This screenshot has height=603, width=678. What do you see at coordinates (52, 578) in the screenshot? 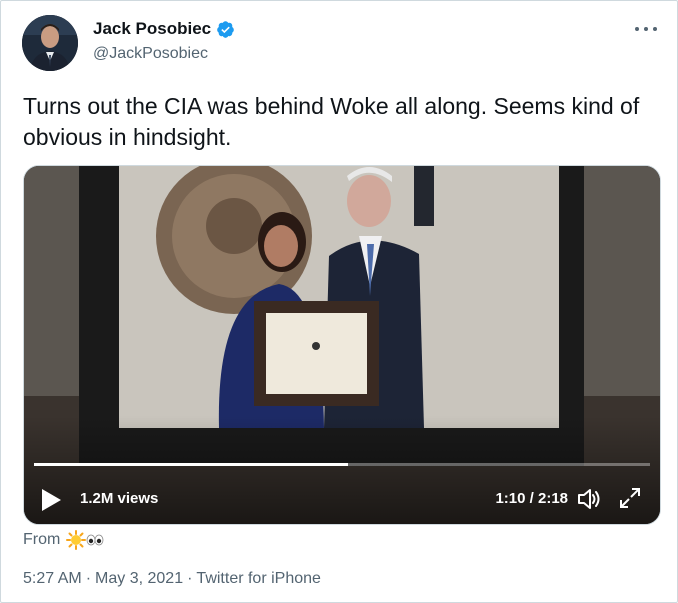
I see `tweet-time: 5:27 AM` at bounding box center [52, 578].